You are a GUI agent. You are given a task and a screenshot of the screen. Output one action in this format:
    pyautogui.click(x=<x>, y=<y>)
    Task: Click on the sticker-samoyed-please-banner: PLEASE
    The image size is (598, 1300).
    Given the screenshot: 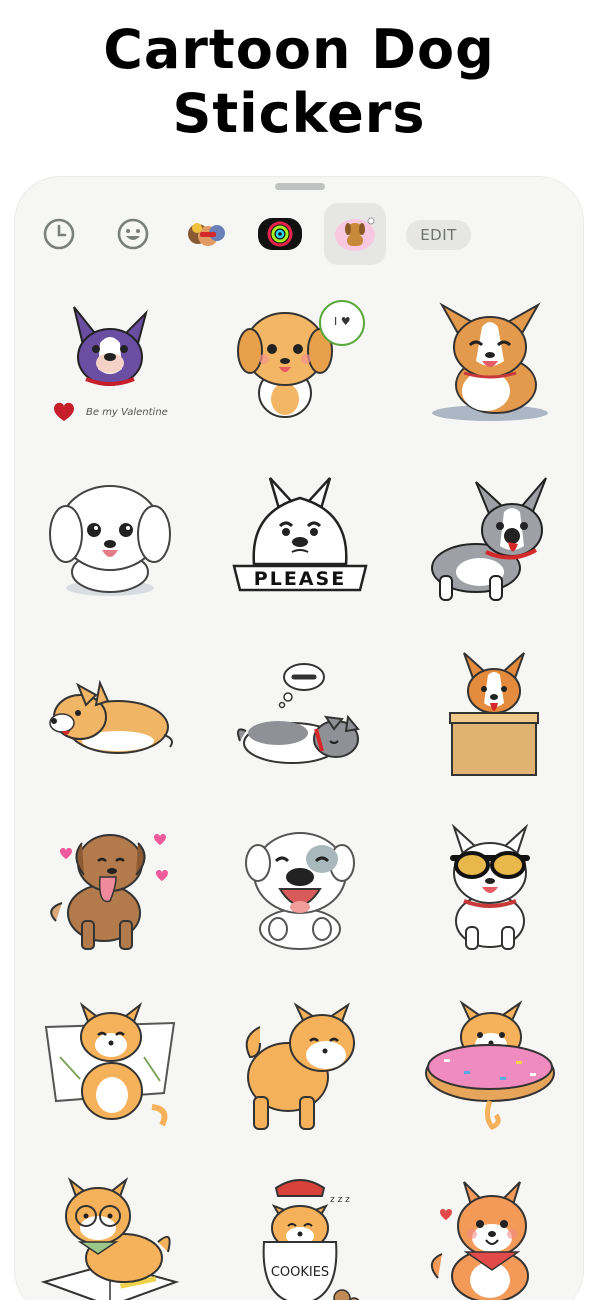 What is the action you would take?
    pyautogui.click(x=300, y=542)
    